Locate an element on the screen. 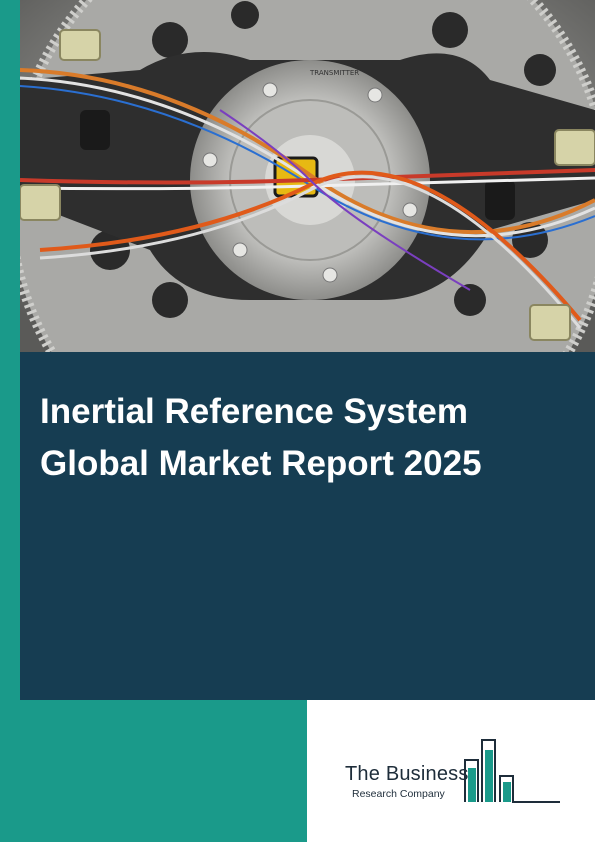  report-title-line2: Global Market Report 2025 is located at coordinates (261, 463).